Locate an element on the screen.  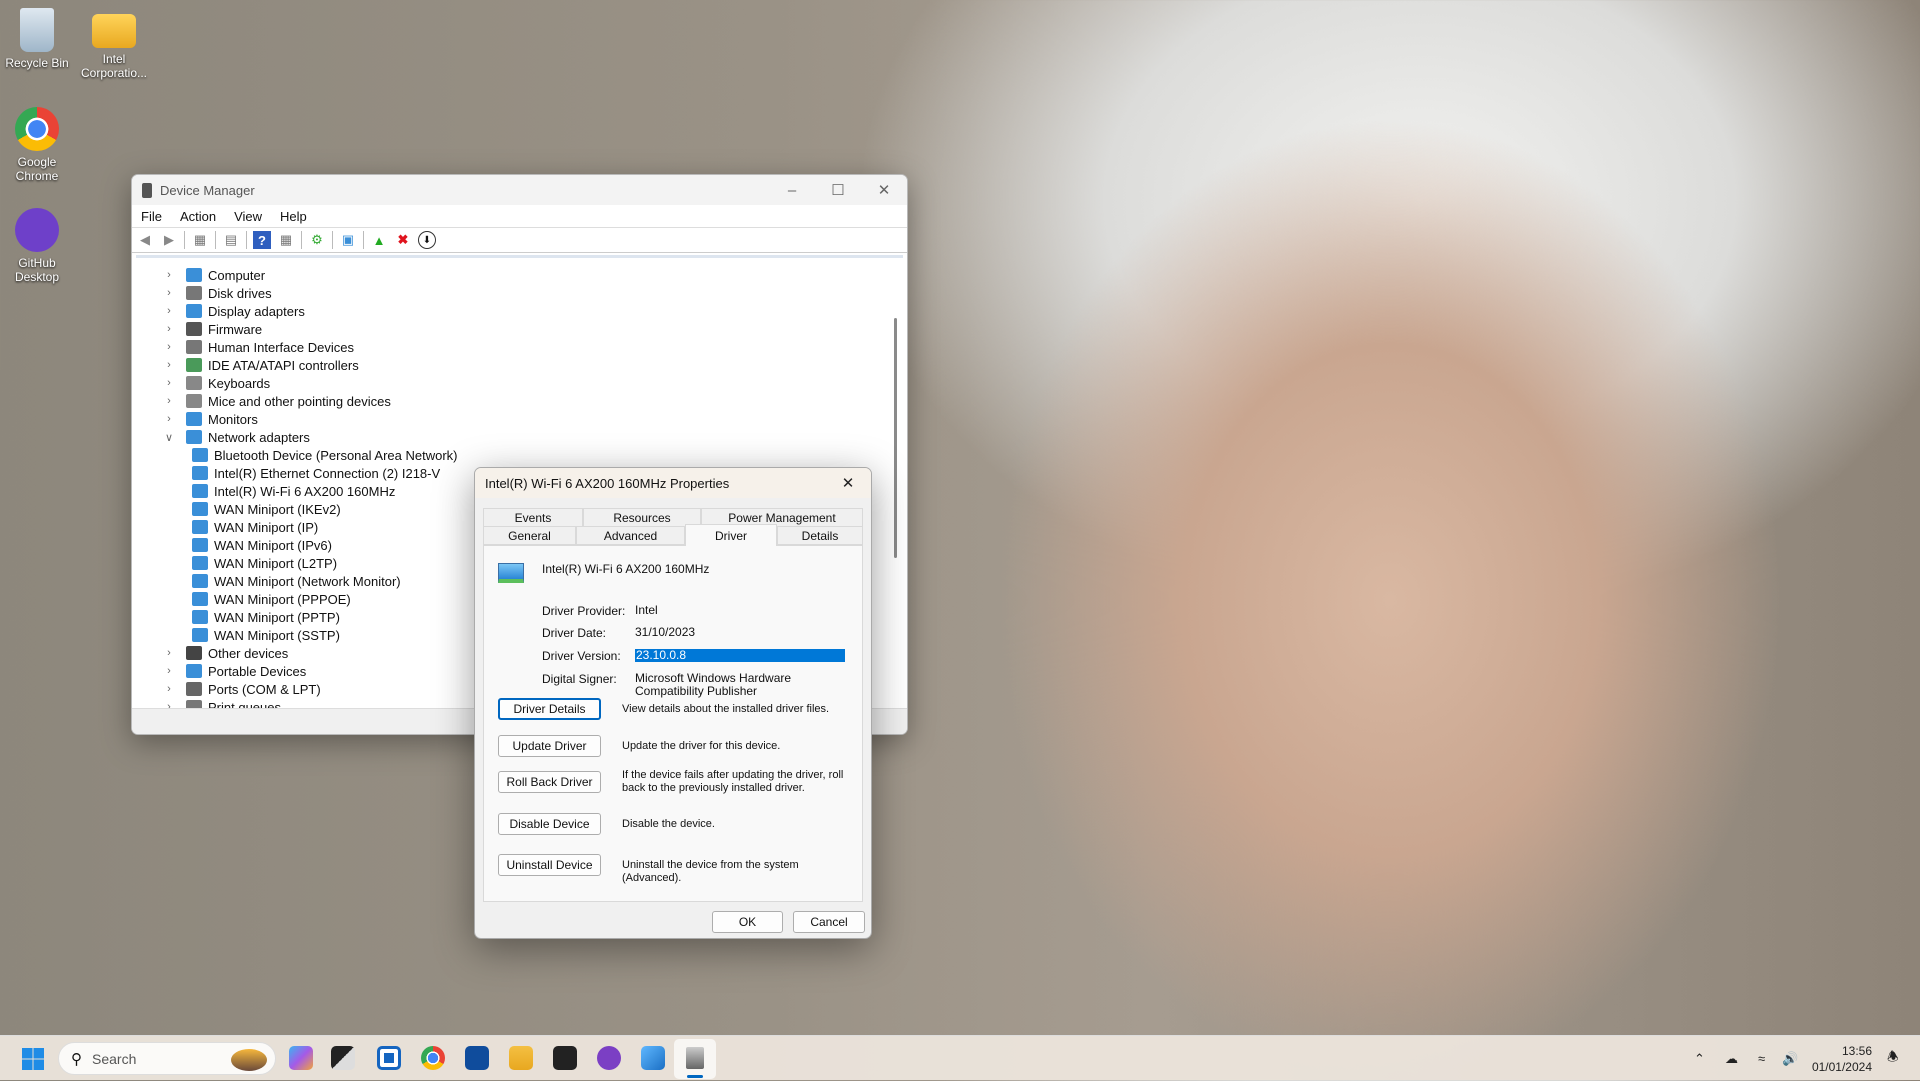
ok-button: OK is located at coordinates (747, 922).